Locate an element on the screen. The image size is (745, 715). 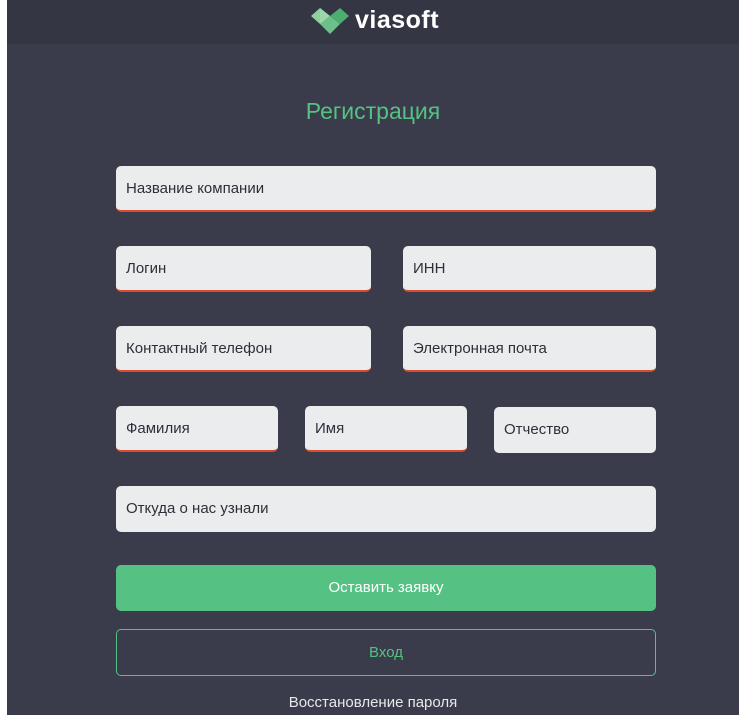
brand-logo: viasoft is located at coordinates (375, 20).